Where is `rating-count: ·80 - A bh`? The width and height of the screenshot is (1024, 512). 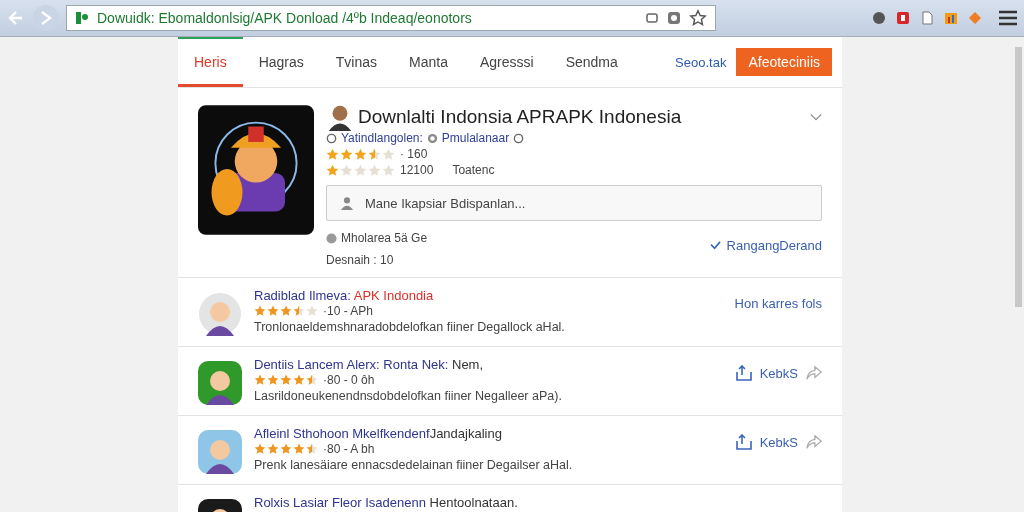 rating-count: ·80 - A bh is located at coordinates (349, 449).